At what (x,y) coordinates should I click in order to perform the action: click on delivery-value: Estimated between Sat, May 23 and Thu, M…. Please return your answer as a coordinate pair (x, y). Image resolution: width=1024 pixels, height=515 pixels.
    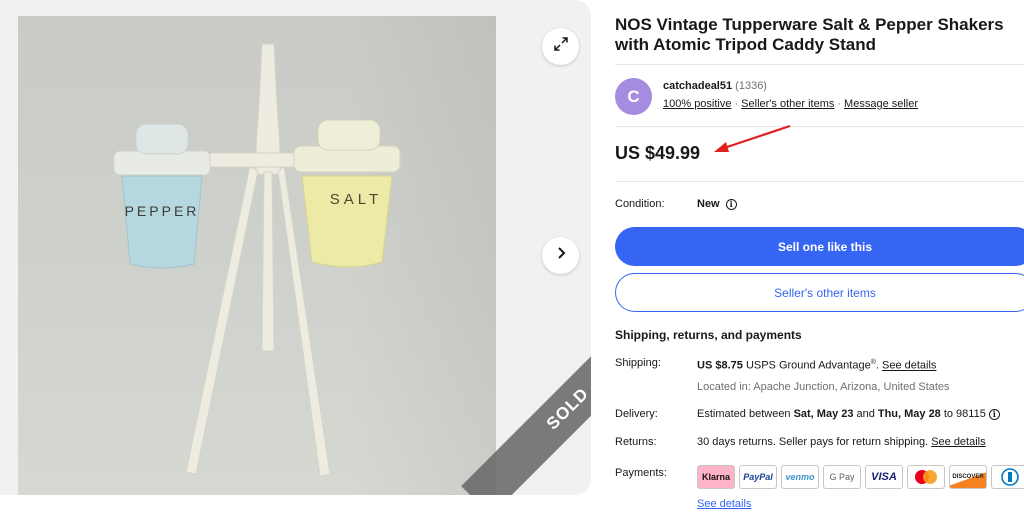
    Looking at the image, I should click on (848, 414).